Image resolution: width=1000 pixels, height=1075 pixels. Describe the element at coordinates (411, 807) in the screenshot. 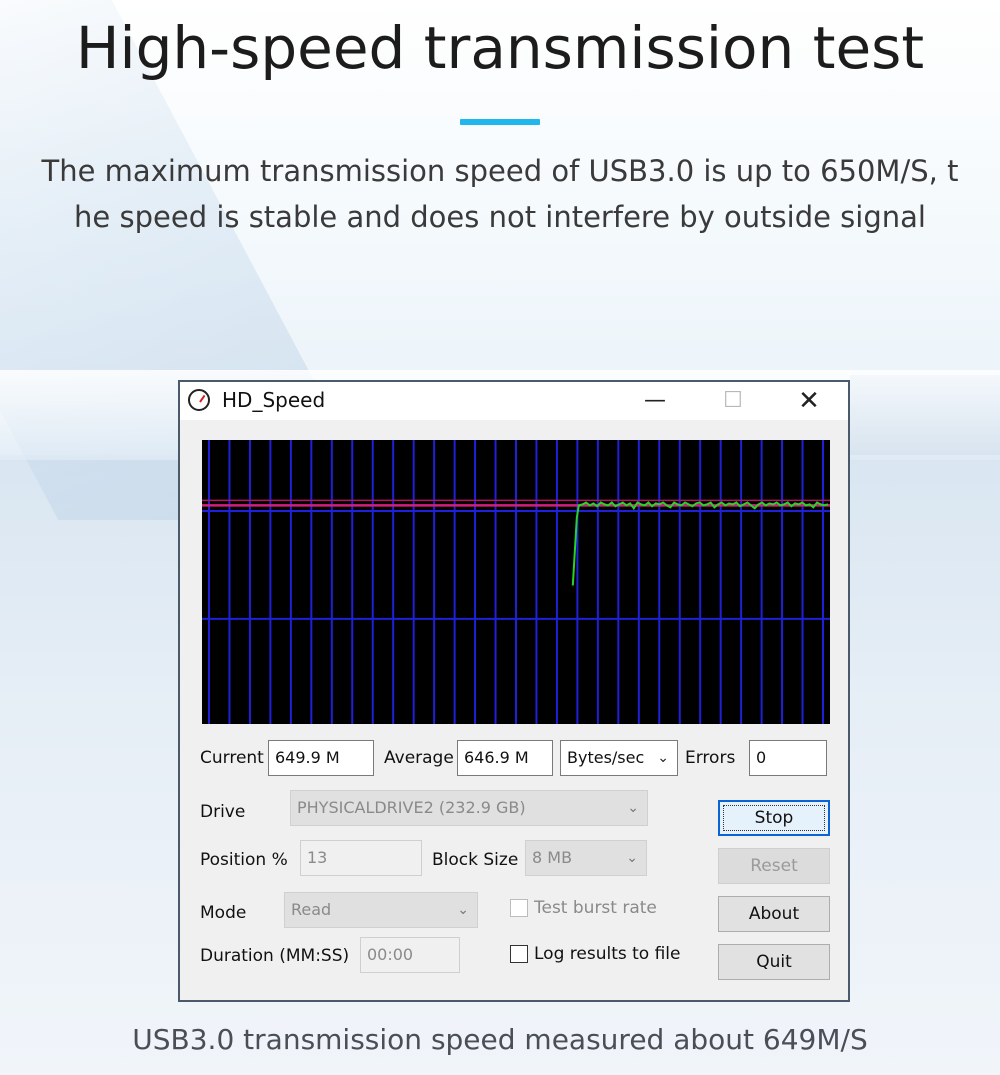

I see `drive-select-value: PHYSICALDRIVE2 (232.9 GB)` at that location.